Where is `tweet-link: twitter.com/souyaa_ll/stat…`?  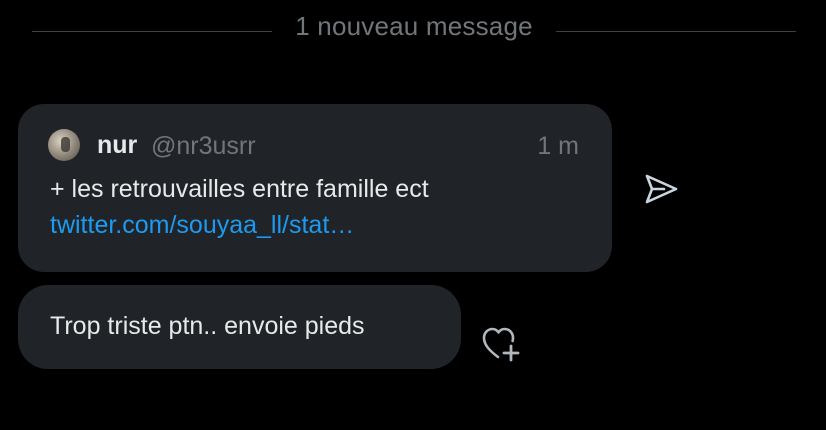 tweet-link: twitter.com/souyaa_ll/stat… is located at coordinates (202, 225).